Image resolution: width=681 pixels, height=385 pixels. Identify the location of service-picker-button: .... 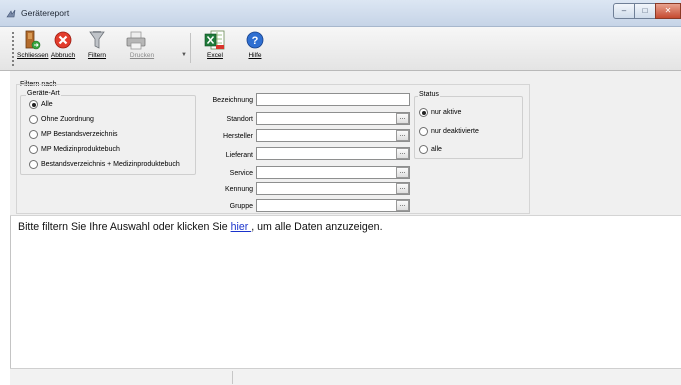
(402, 172).